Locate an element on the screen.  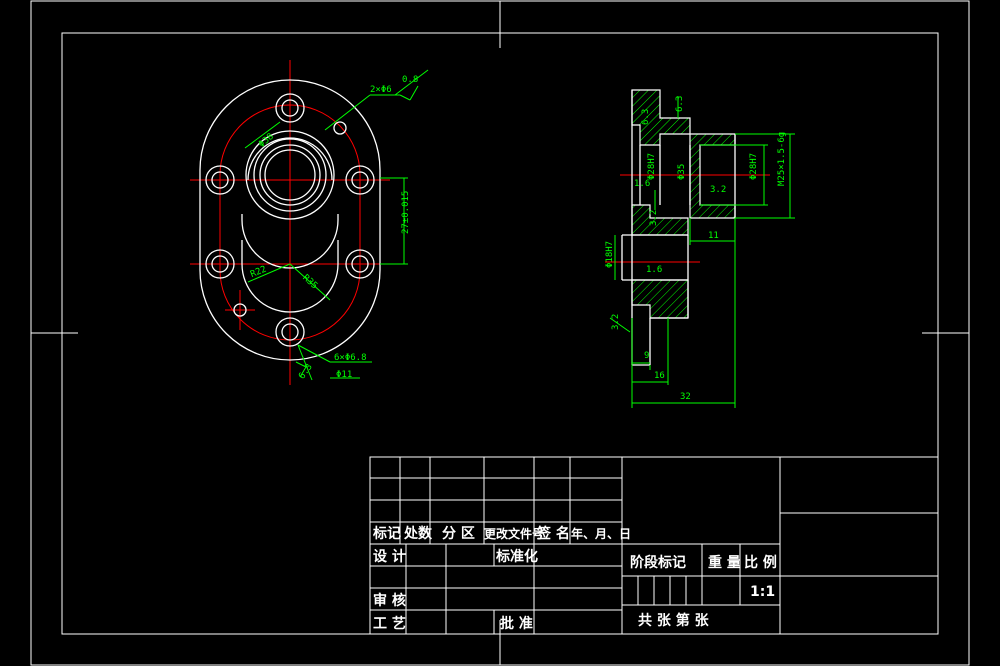
dim-thread: M25×1.5-6g is located at coordinates (782, 159).